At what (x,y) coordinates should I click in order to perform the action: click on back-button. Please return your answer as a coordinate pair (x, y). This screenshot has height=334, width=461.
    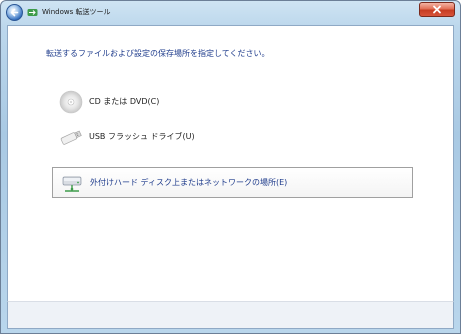
    Looking at the image, I should click on (14, 12).